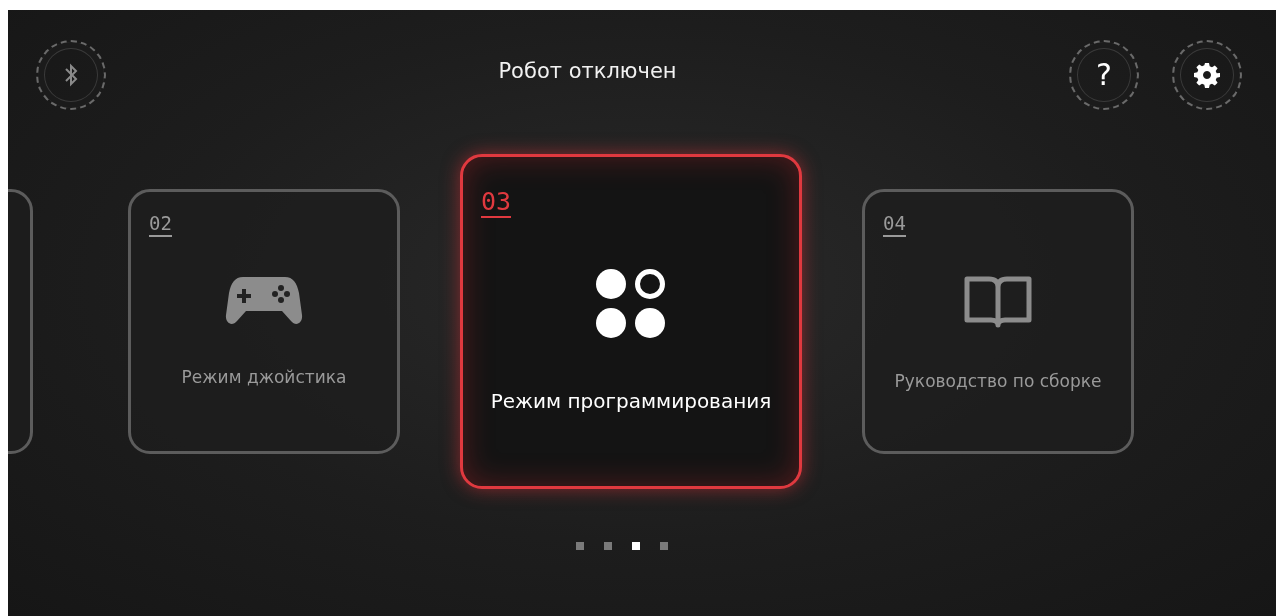 Image resolution: width=1276 pixels, height=616 pixels. I want to click on card-number: 04, so click(894, 225).